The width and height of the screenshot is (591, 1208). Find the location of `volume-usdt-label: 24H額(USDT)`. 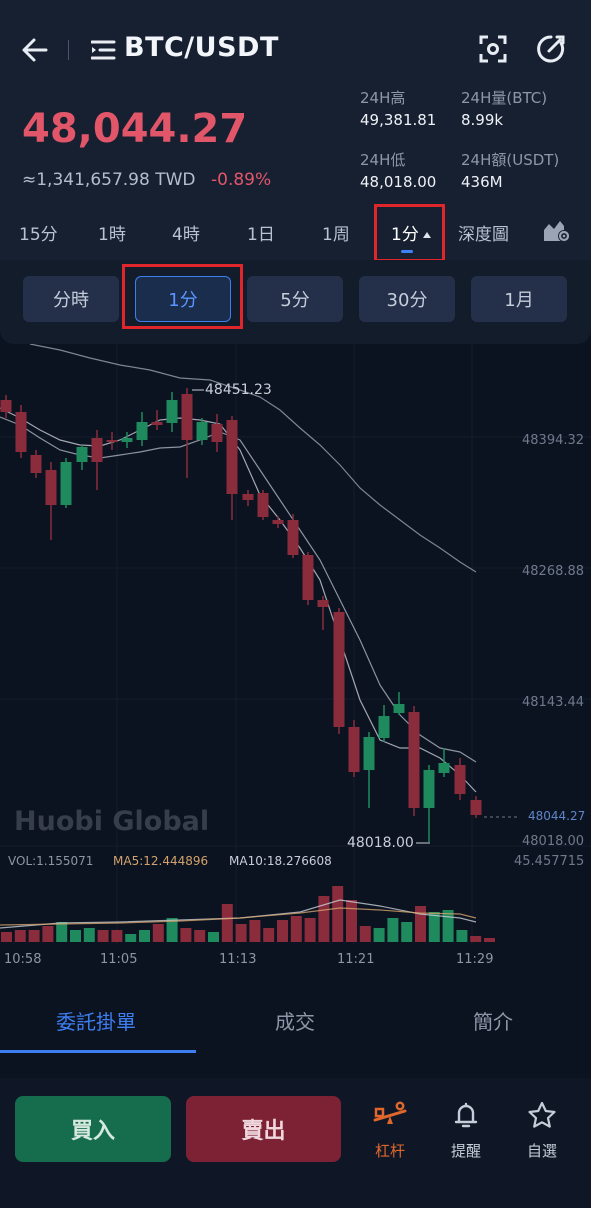

volume-usdt-label: 24H額(USDT) is located at coordinates (510, 160).